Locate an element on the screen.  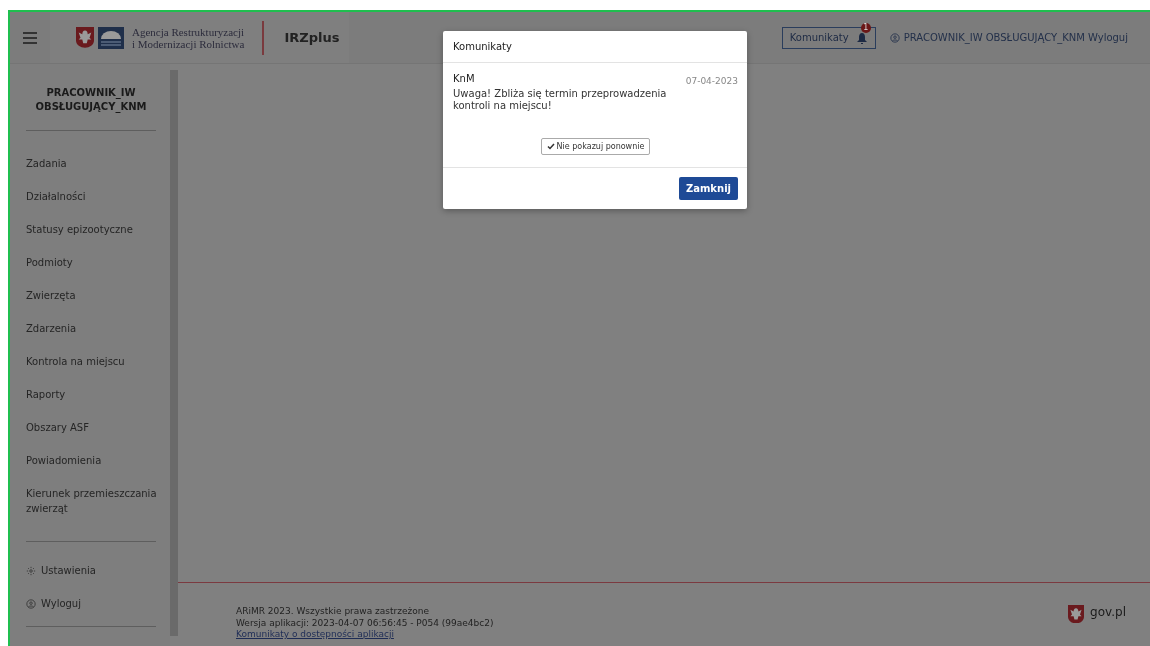
gov-label: gov.pl is located at coordinates (1108, 612).